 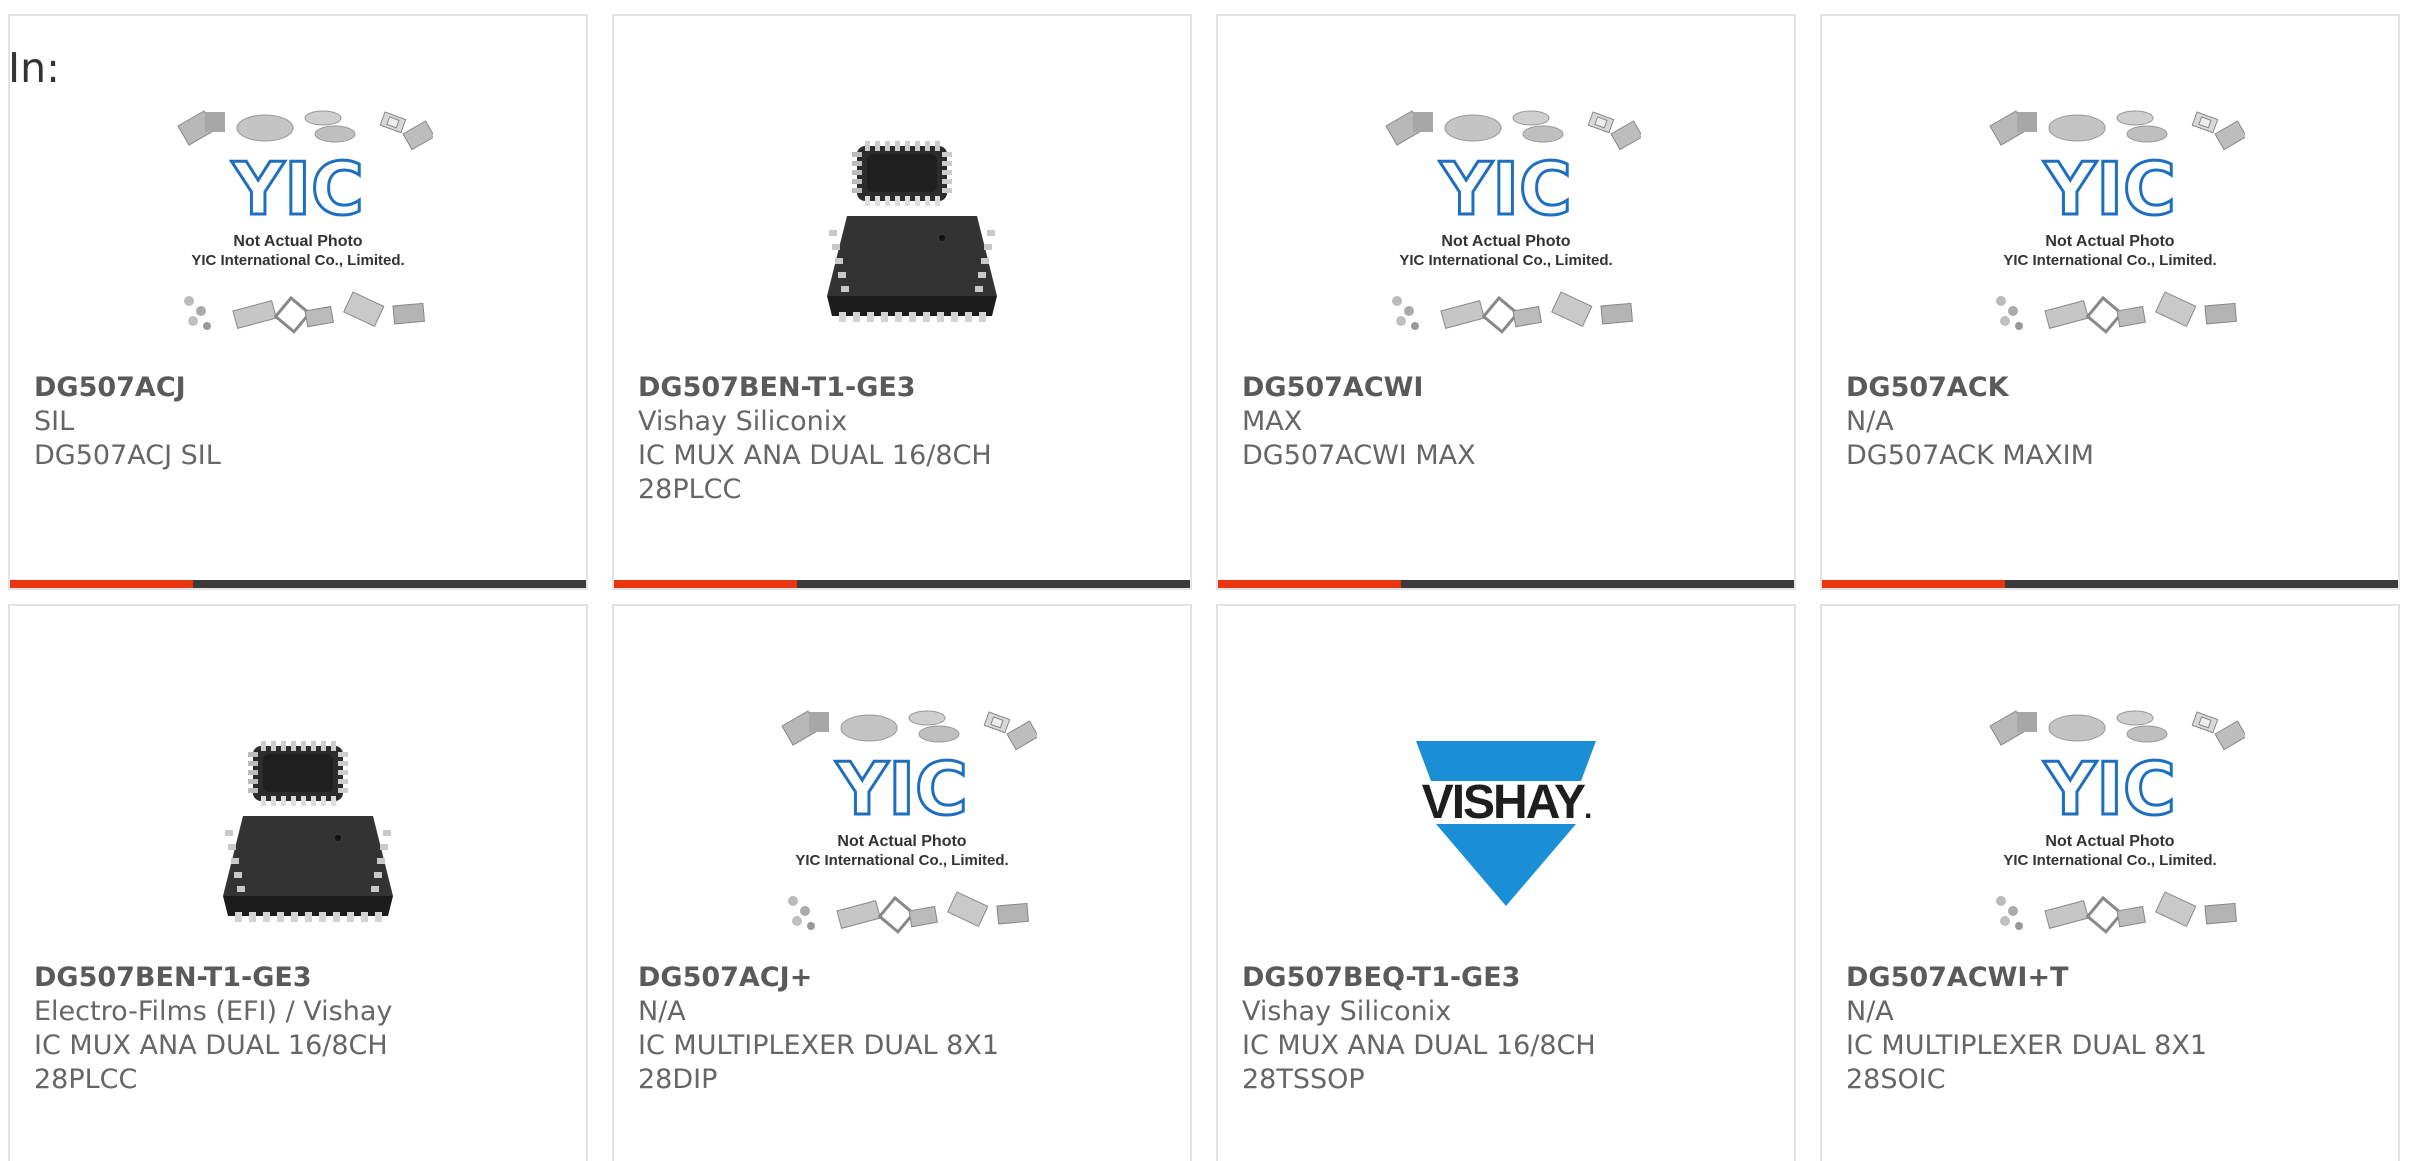 I want to click on product-info: DG507ACK N/A DG507ACK MAXIM, so click(x=2116, y=422).